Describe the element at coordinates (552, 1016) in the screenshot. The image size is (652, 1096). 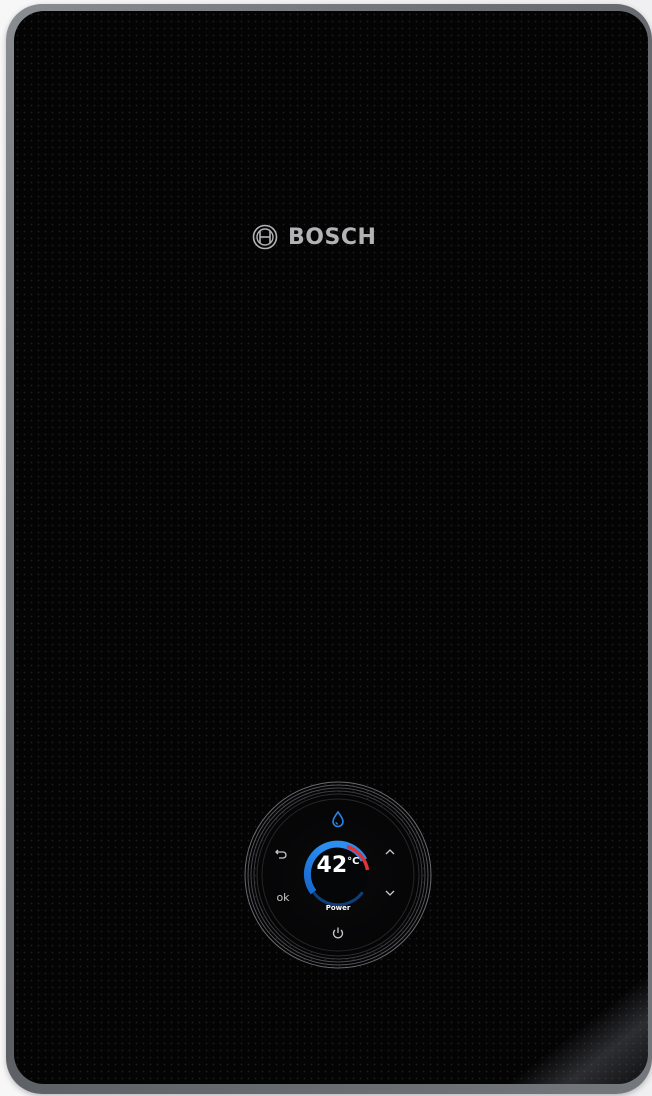
I see `panel-reflection` at that location.